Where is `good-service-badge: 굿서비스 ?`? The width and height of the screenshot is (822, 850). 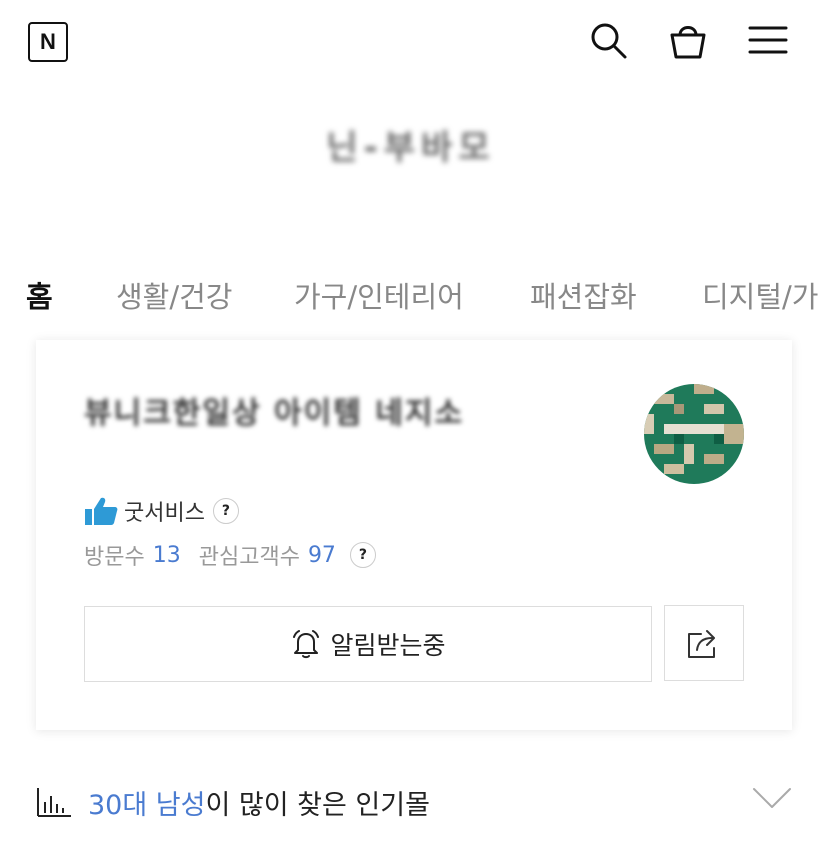
good-service-badge: 굿서비스 ? is located at coordinates (161, 511).